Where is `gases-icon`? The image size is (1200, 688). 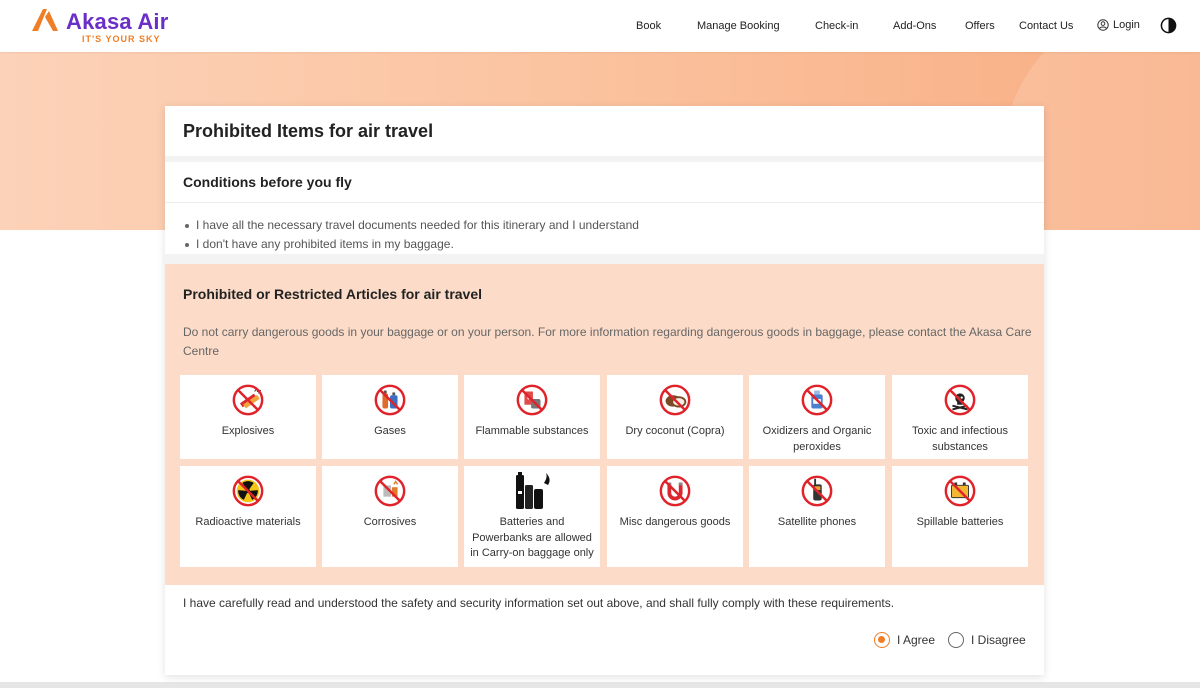
gases-icon is located at coordinates (390, 400).